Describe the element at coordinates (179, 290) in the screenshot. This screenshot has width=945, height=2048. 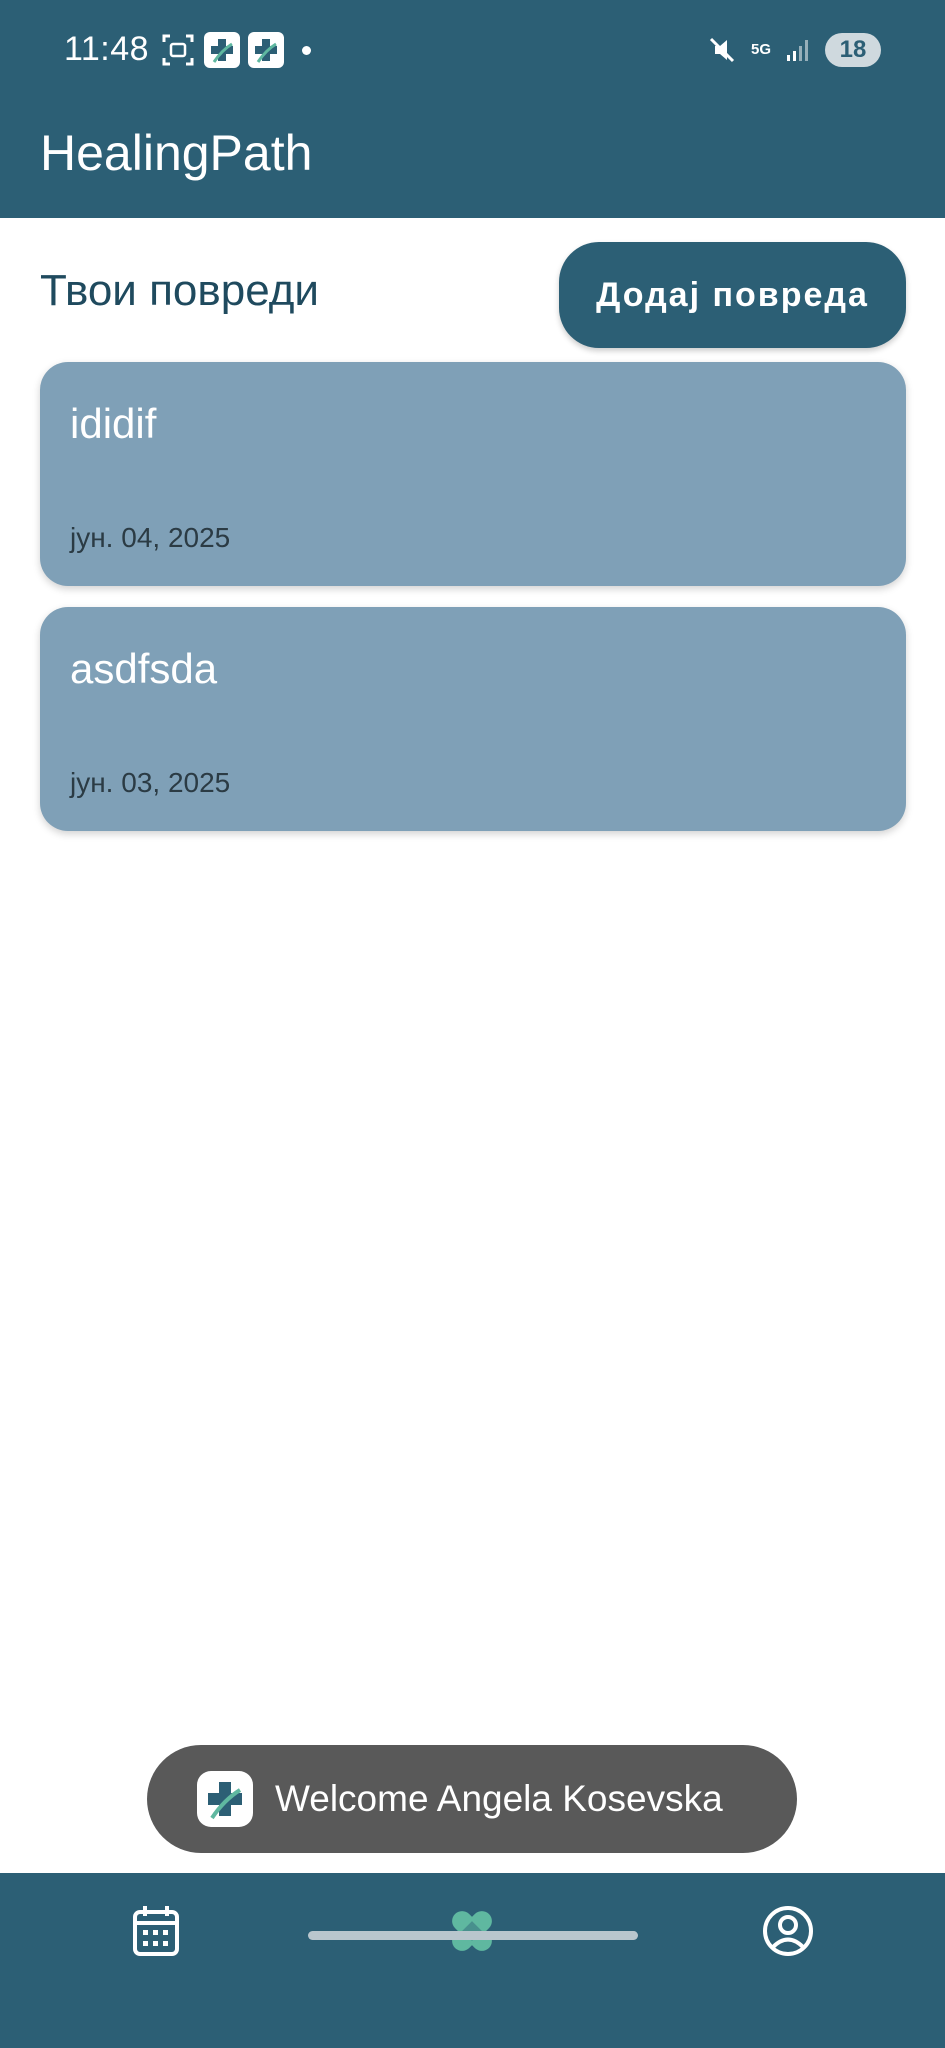
I see `page-title: Твои повреди` at that location.